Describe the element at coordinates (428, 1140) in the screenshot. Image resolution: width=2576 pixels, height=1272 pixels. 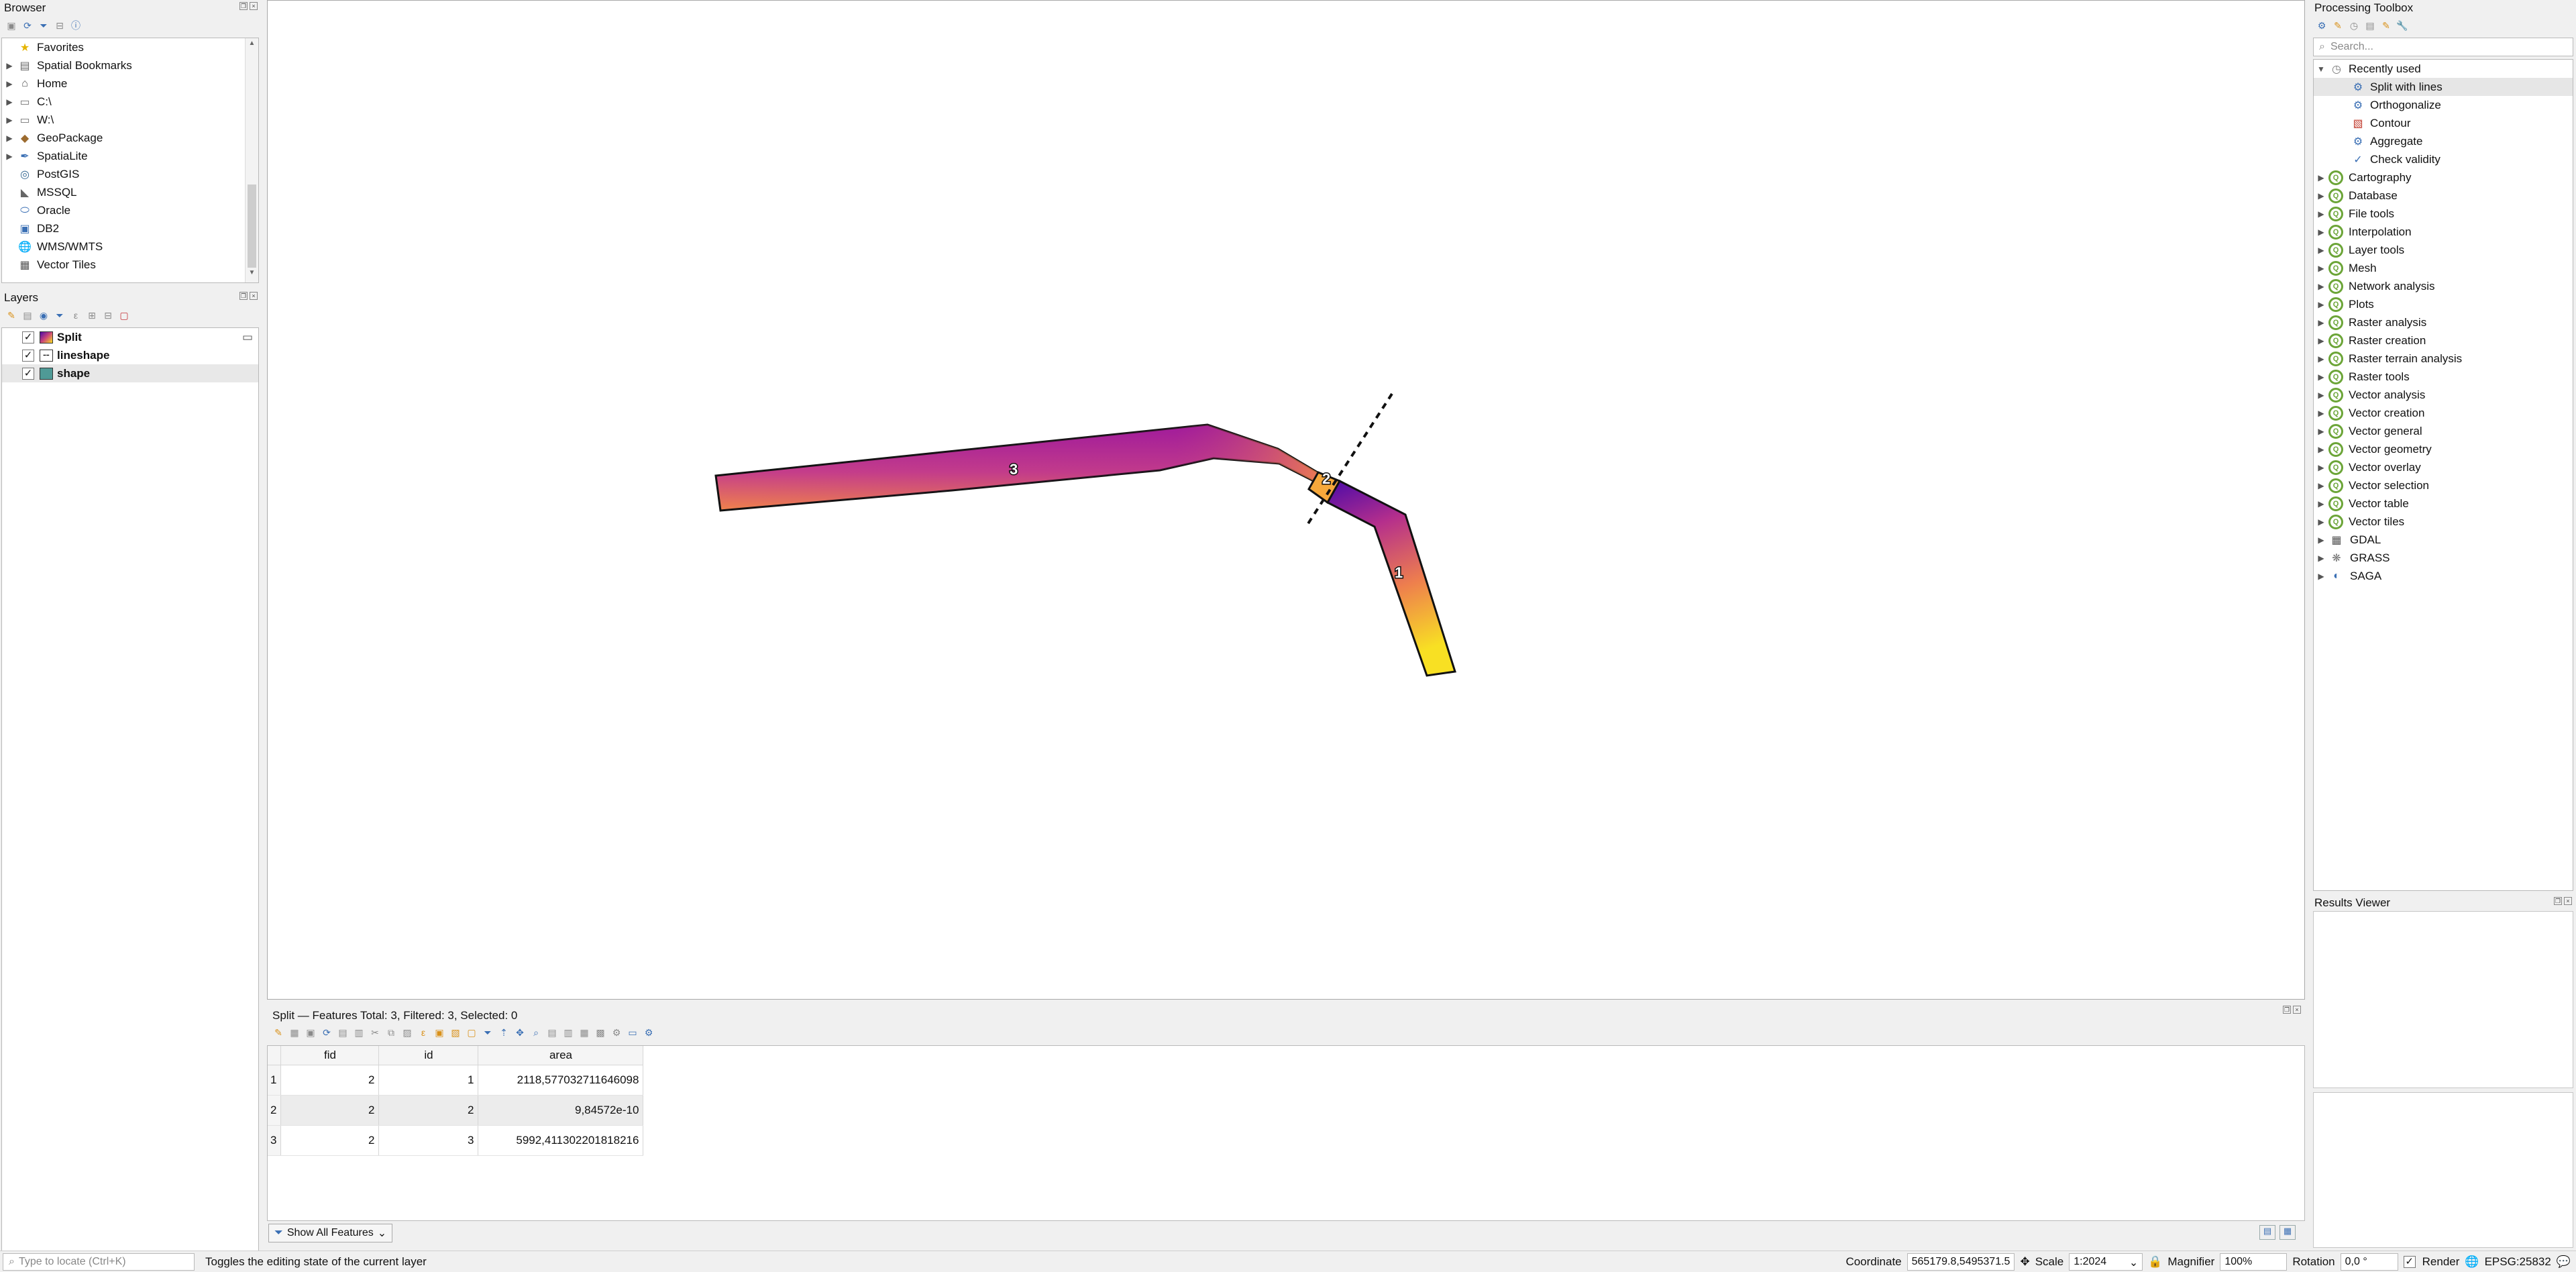
I see `table-cell-id: 3` at that location.